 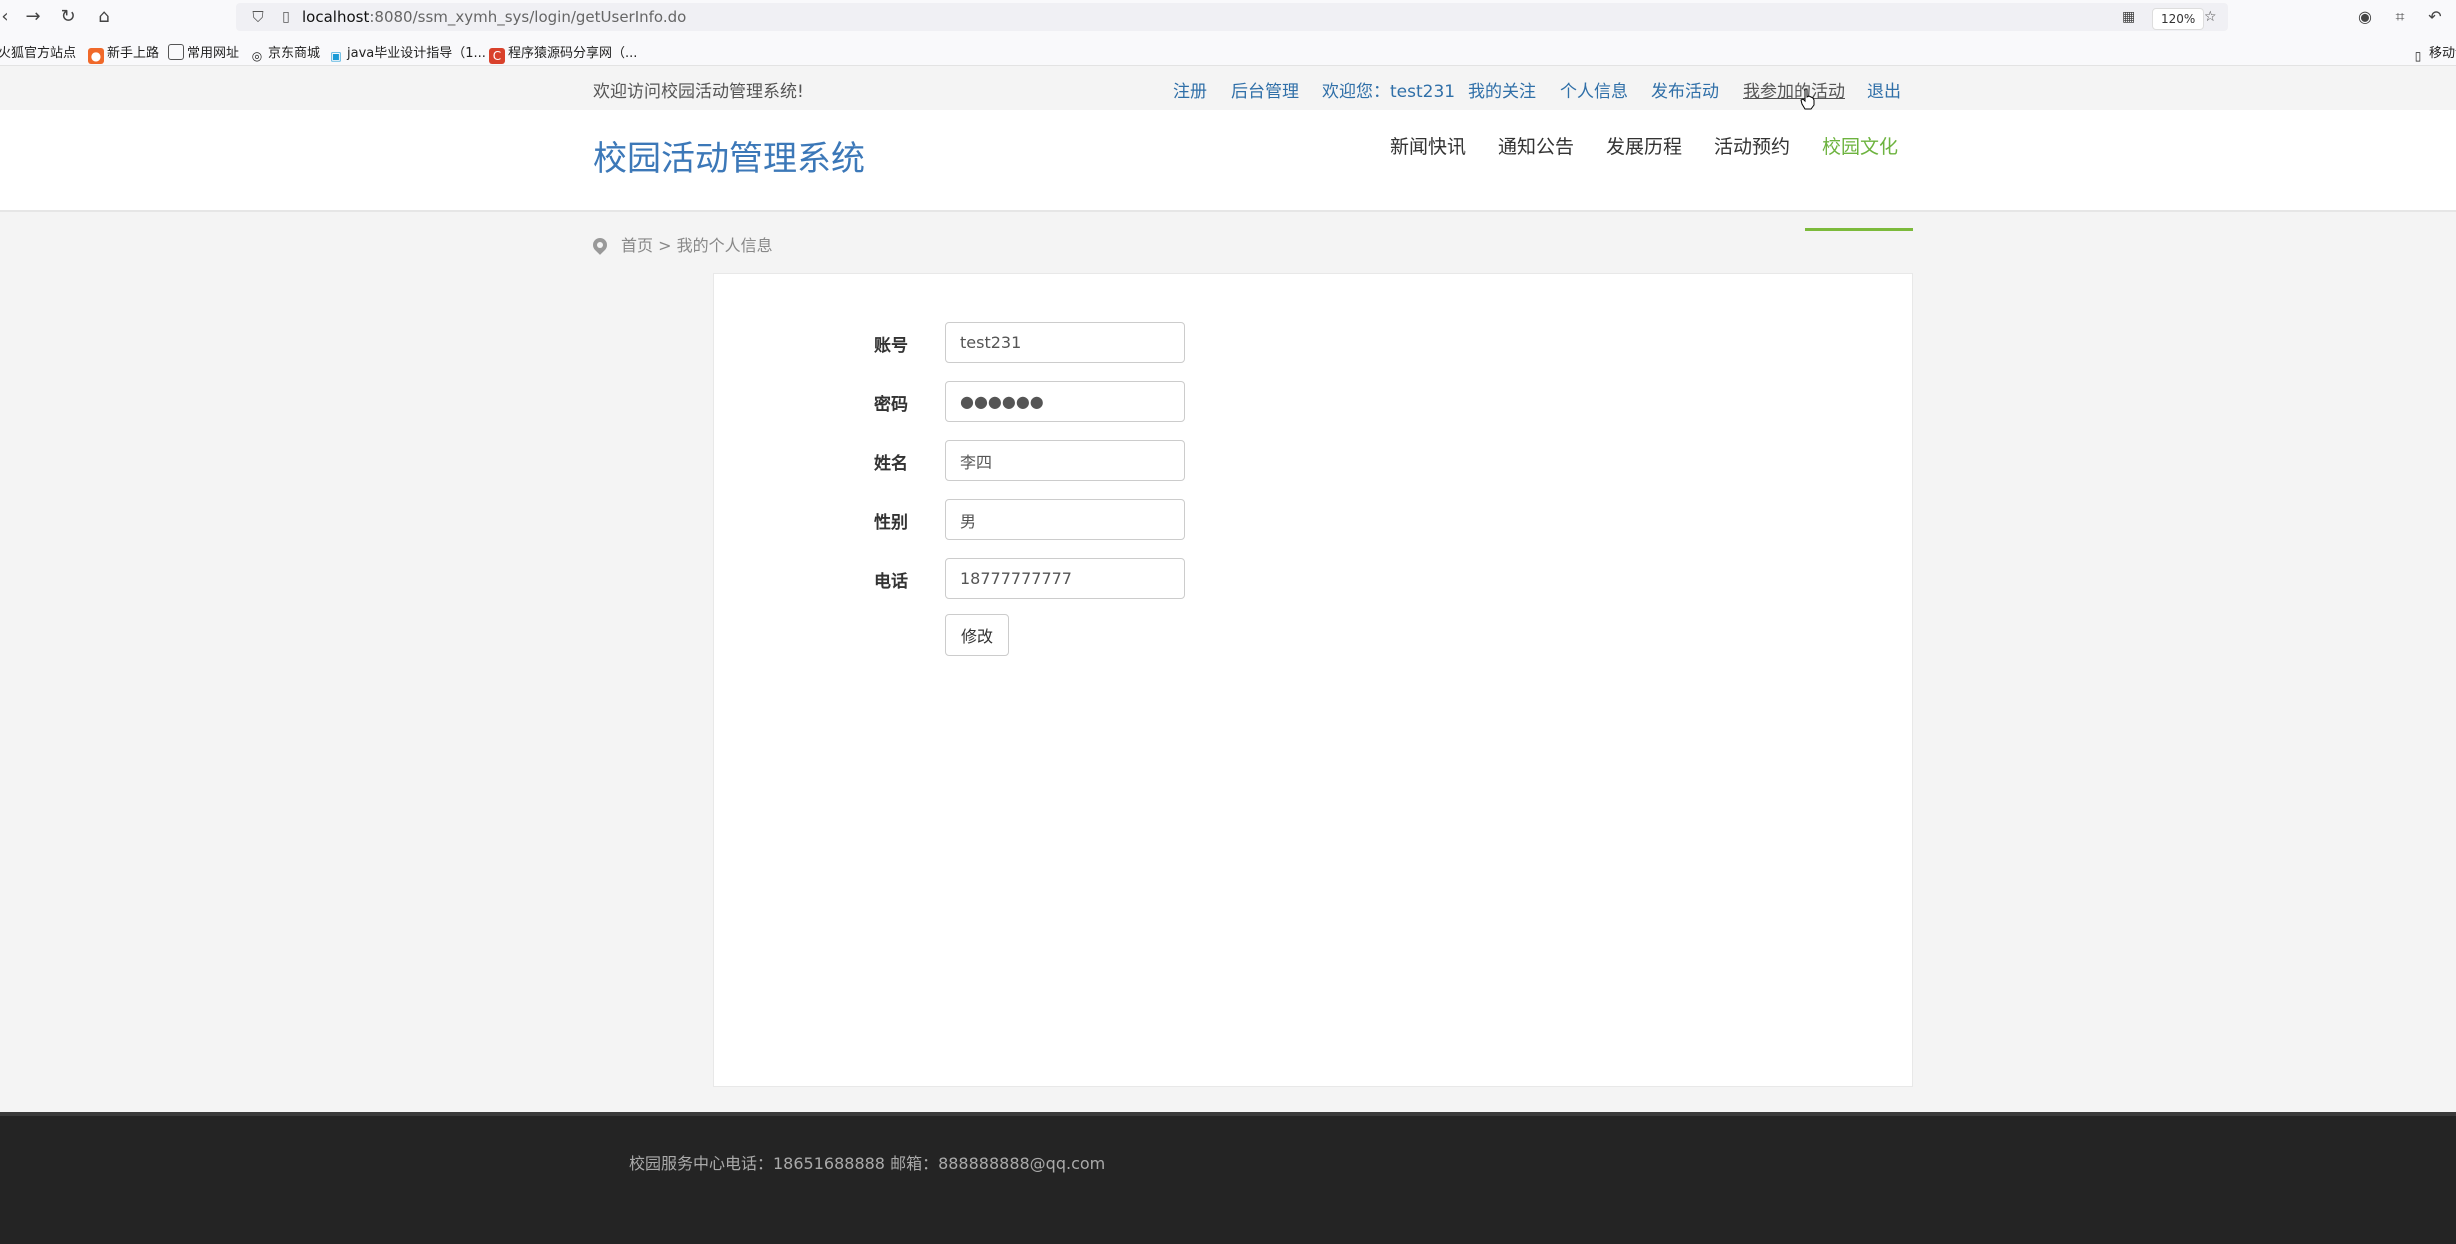 What do you see at coordinates (891, 523) in the screenshot?
I see `gender-label: 性别` at bounding box center [891, 523].